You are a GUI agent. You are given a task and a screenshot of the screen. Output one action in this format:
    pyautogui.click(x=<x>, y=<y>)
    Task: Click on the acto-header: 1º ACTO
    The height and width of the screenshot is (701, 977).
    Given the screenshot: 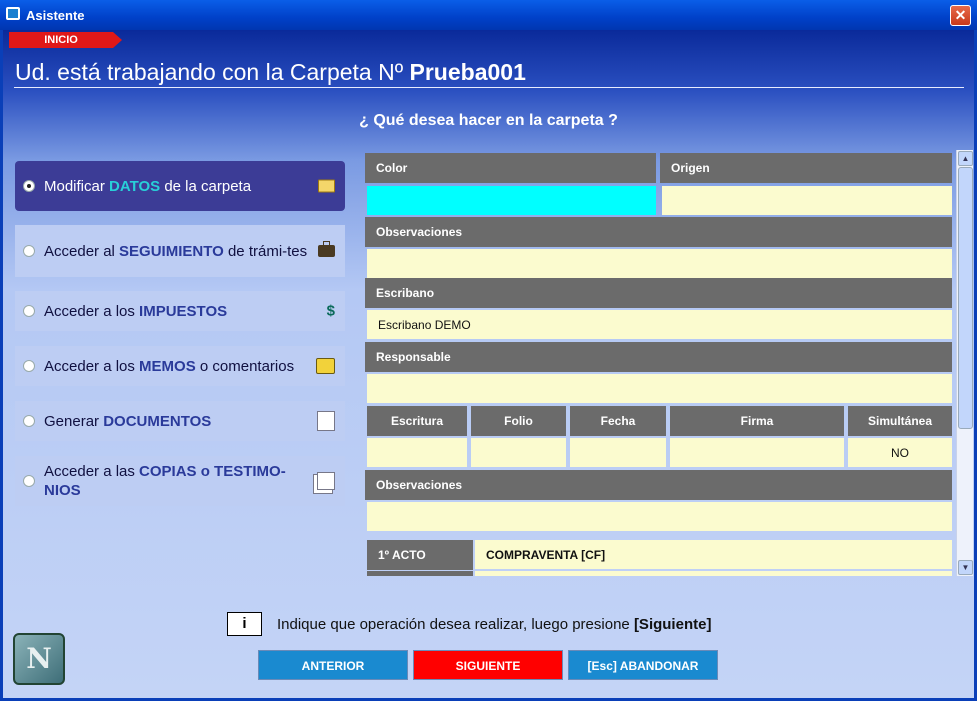 What is the action you would take?
    pyautogui.click(x=420, y=555)
    